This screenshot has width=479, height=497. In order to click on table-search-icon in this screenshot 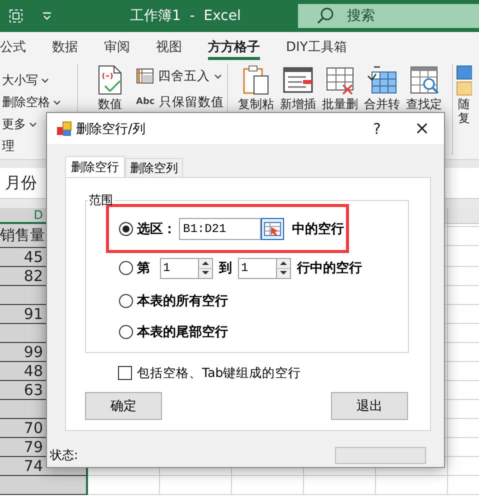, I will do `click(424, 80)`.